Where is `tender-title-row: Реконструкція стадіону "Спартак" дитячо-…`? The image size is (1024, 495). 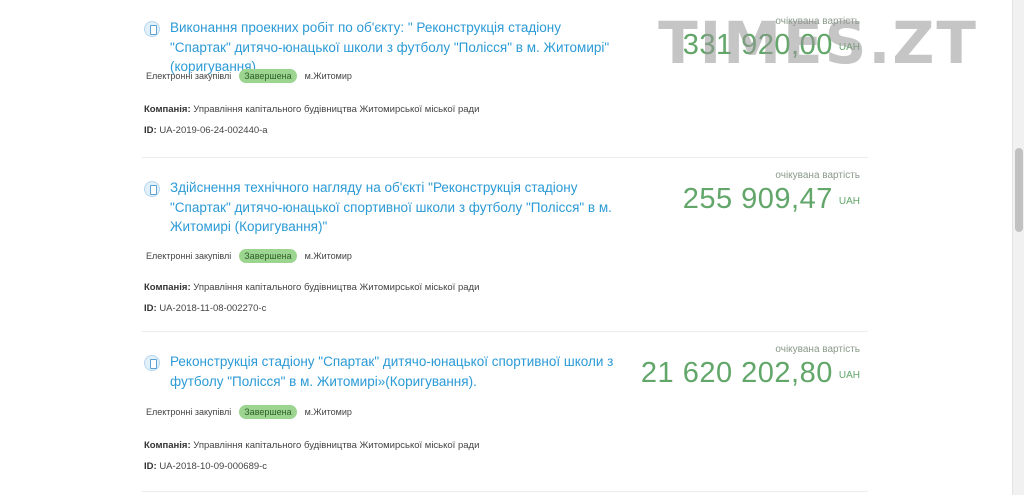 tender-title-row: Реконструкція стадіону "Спартак" дитячо-… is located at coordinates (382, 371).